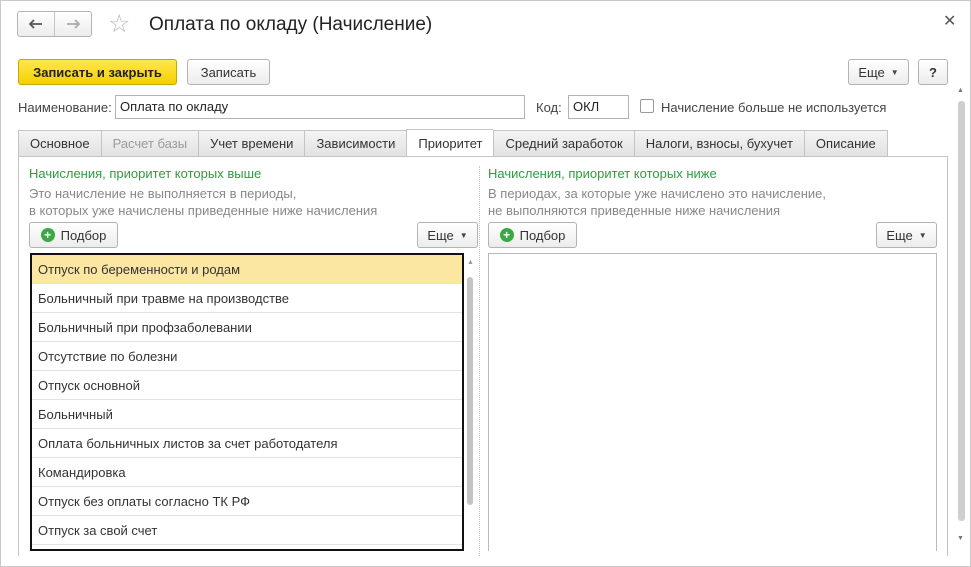 Image resolution: width=971 pixels, height=567 pixels. Describe the element at coordinates (563, 143) in the screenshot. I see `tab-average-earnings: Средний заработок` at that location.